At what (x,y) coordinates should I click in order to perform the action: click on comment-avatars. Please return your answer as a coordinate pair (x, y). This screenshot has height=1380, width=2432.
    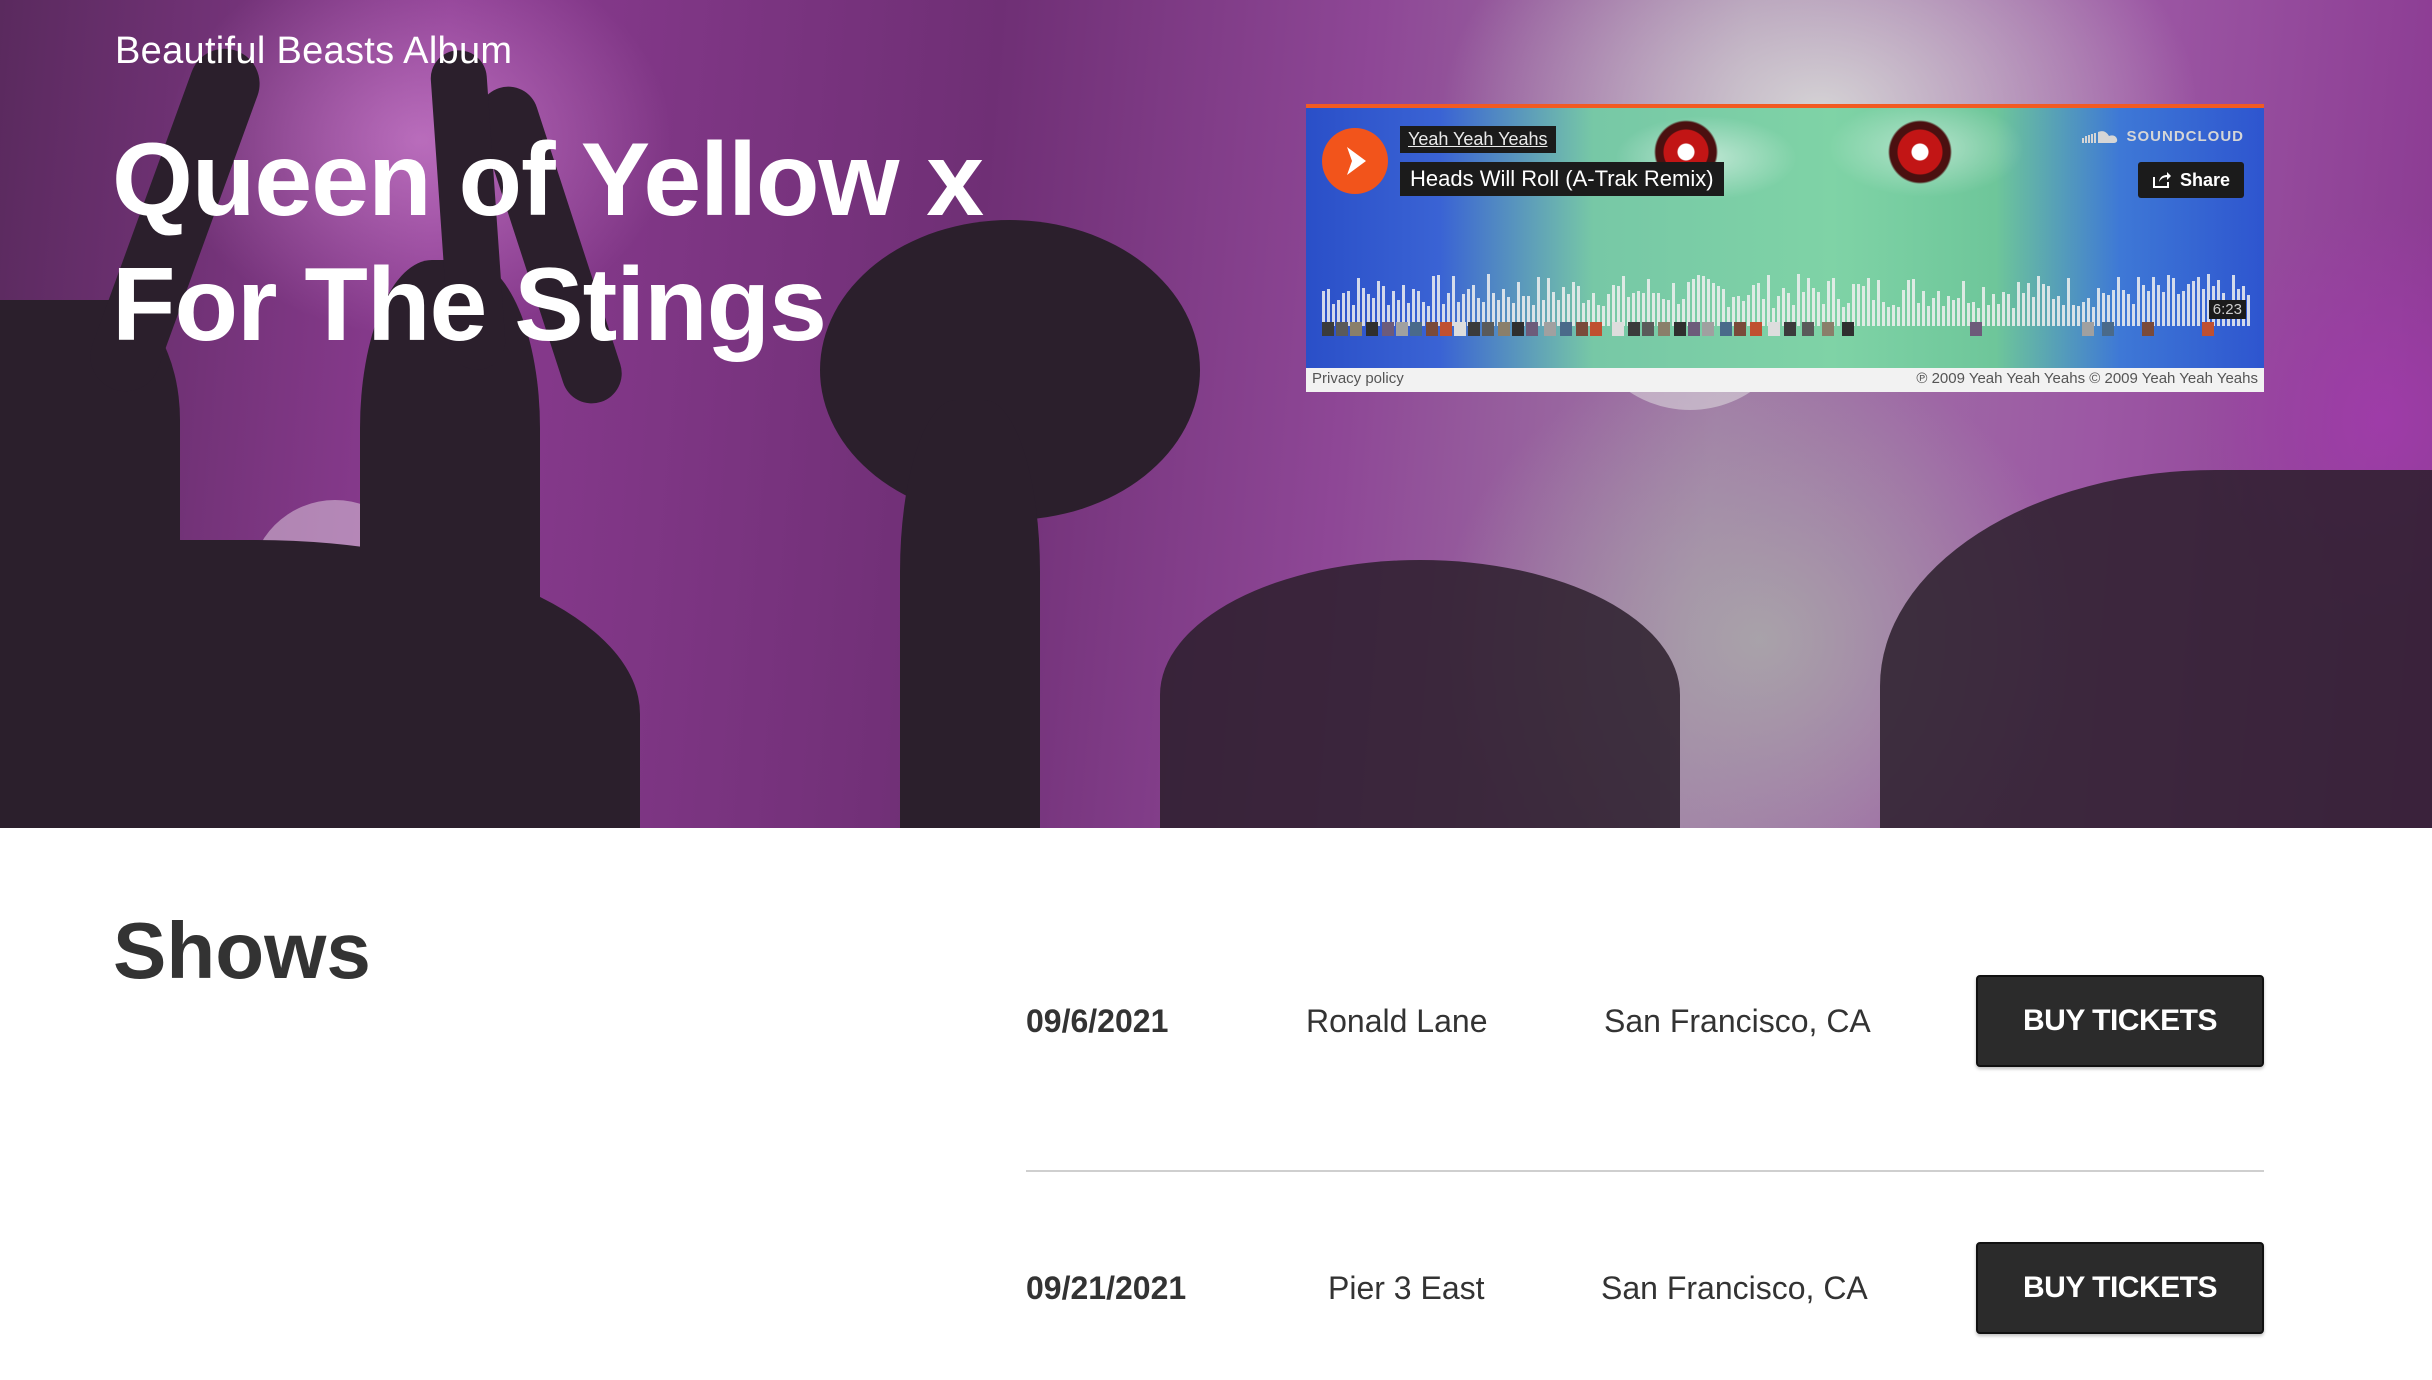
    Looking at the image, I should click on (1787, 330).